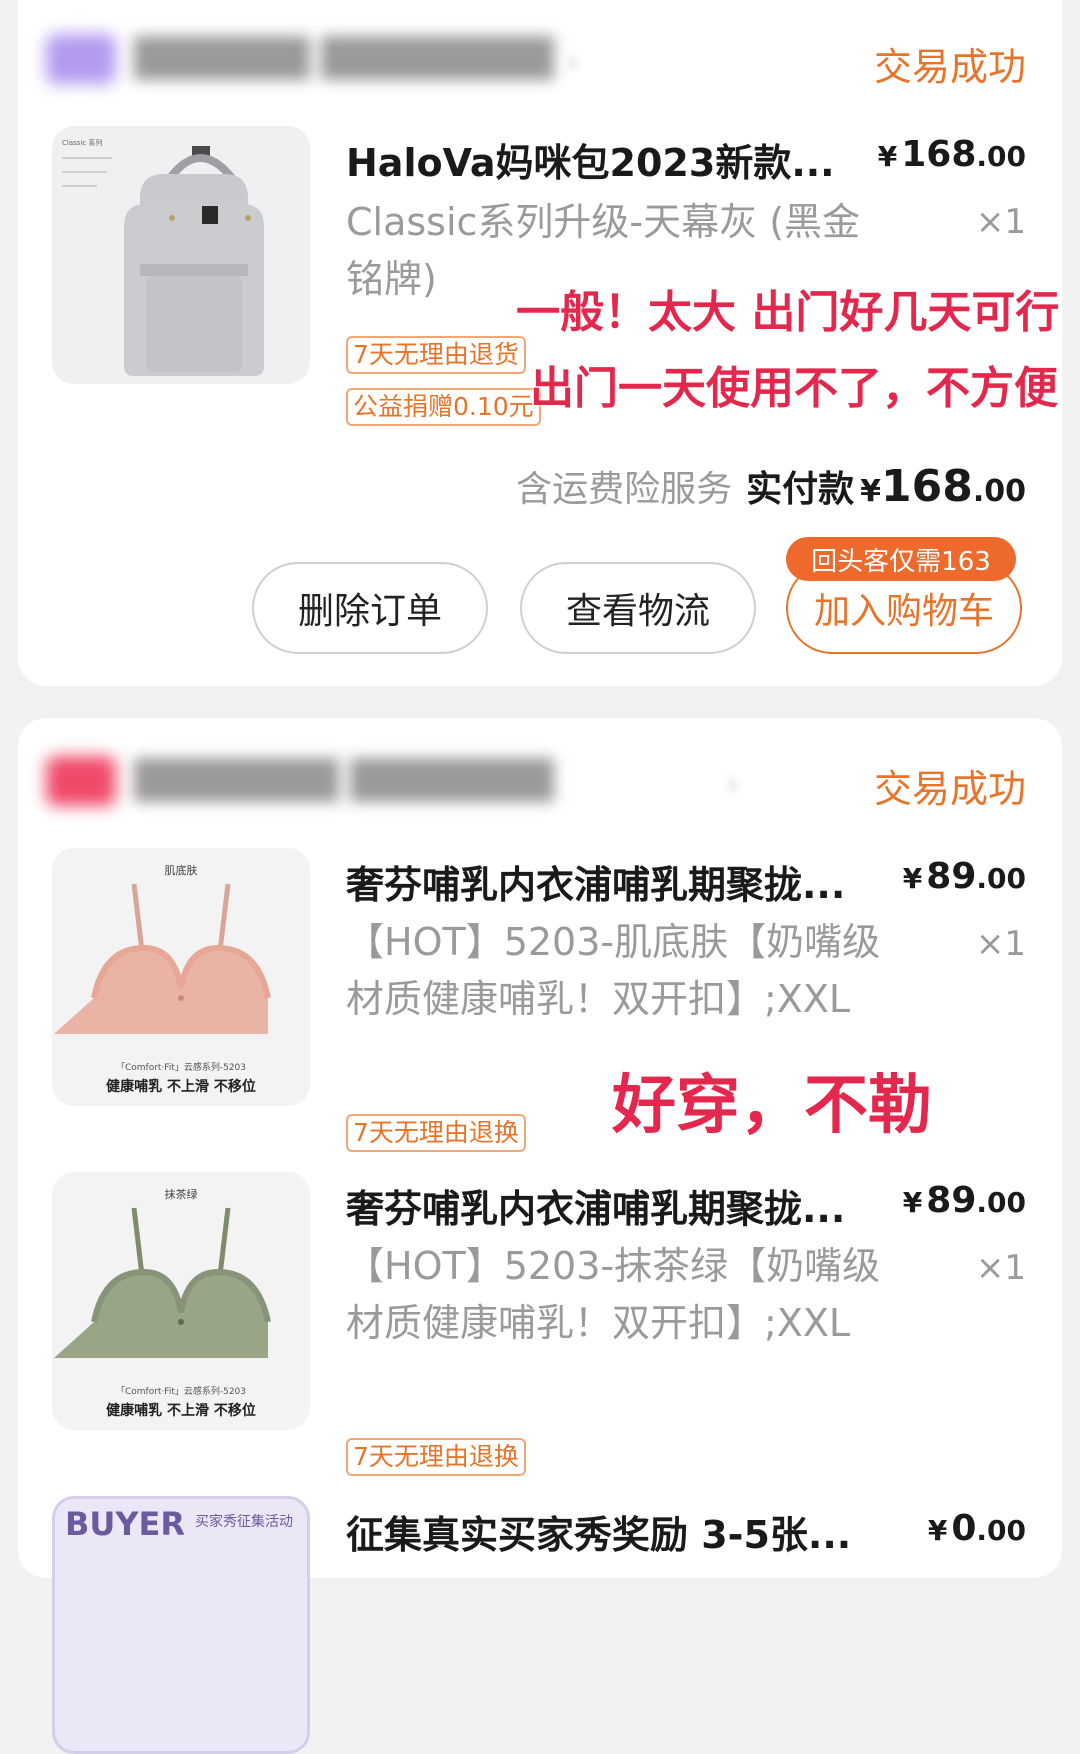  I want to click on product-thumbnail: 抹茶绿 「Comfort·Fit」云感系列-5203 健康哺乳 不上滑 不移位, so click(181, 1301).